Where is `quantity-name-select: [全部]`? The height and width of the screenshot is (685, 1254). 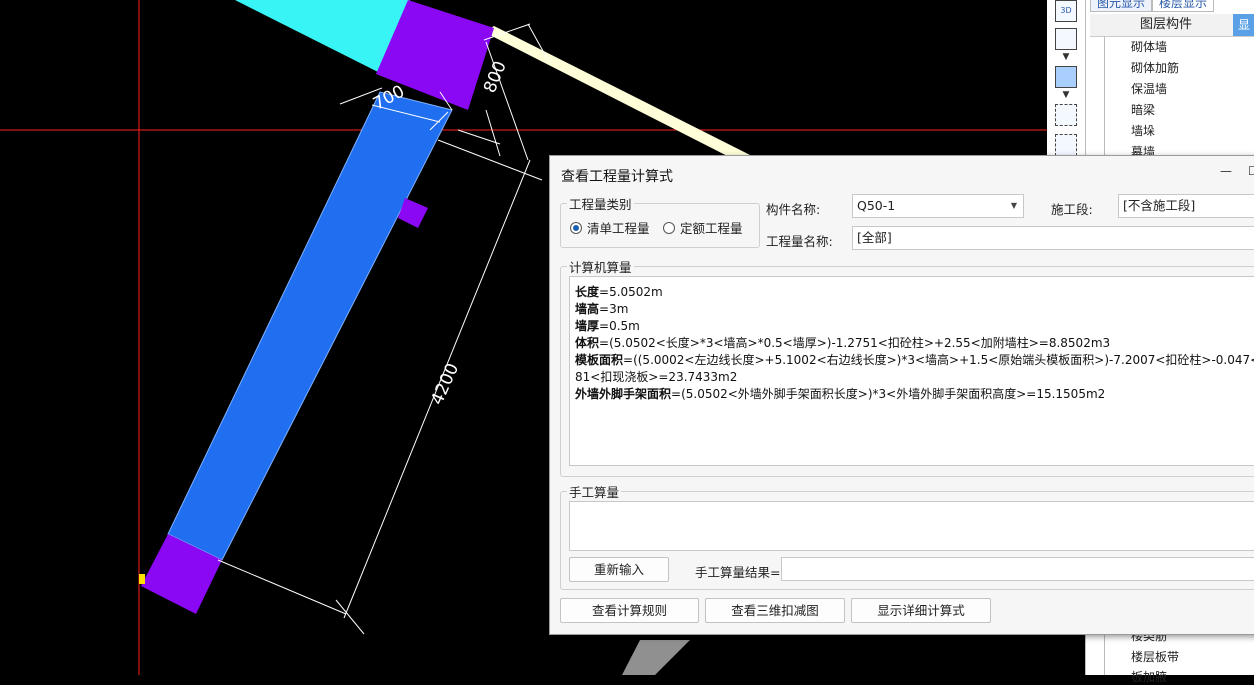 quantity-name-select: [全部] is located at coordinates (1053, 238).